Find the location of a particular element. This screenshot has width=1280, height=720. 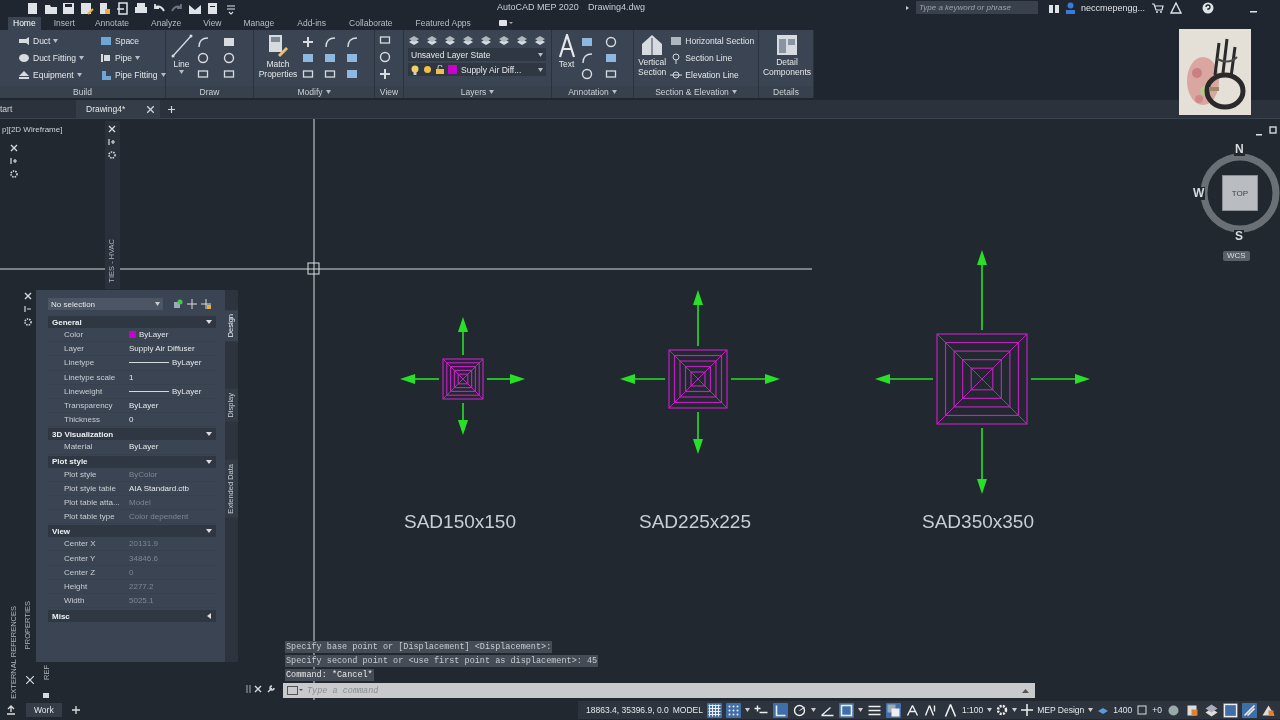

selection-dropdown: No selection is located at coordinates (105, 304).